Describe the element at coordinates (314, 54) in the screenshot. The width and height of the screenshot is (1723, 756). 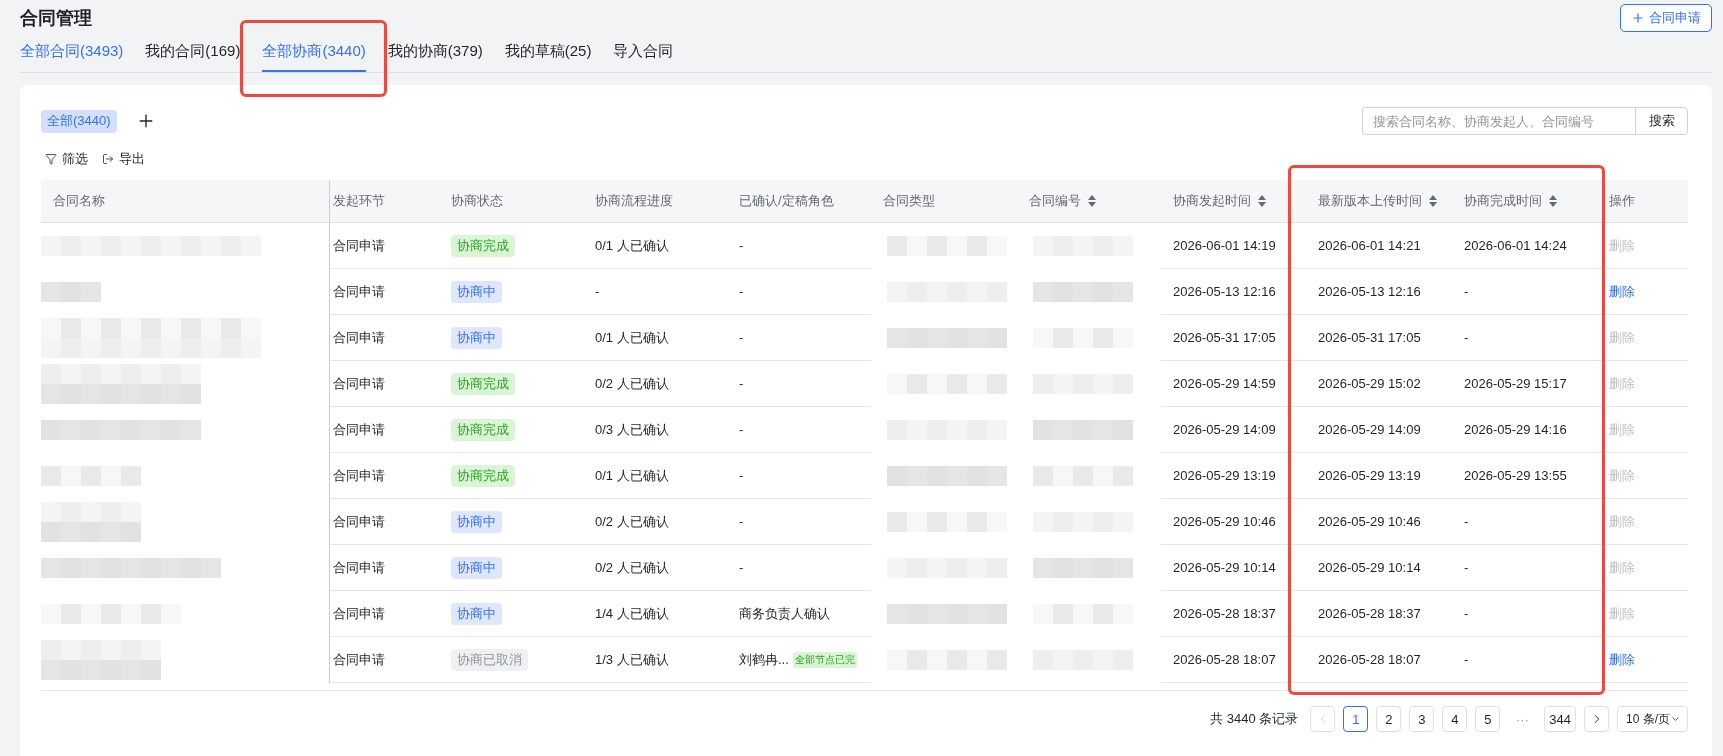
I see `tab: 全部协商(3440)` at that location.